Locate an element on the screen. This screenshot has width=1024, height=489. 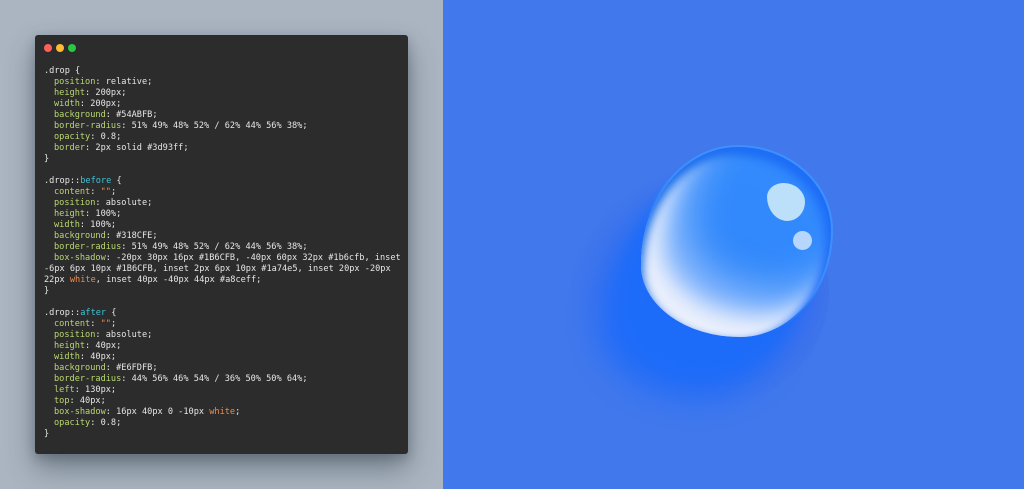
code-line: width: 200px; is located at coordinates (223, 104).